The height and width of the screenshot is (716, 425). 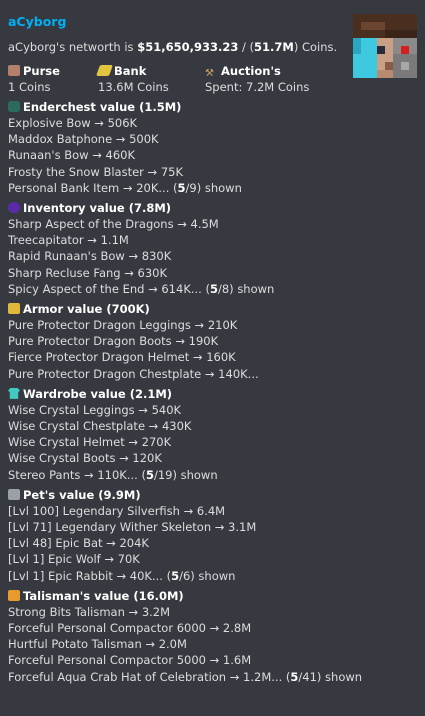 What do you see at coordinates (96, 171) in the screenshot?
I see `item-line: Frosty the Snow Blaster → 75K` at bounding box center [96, 171].